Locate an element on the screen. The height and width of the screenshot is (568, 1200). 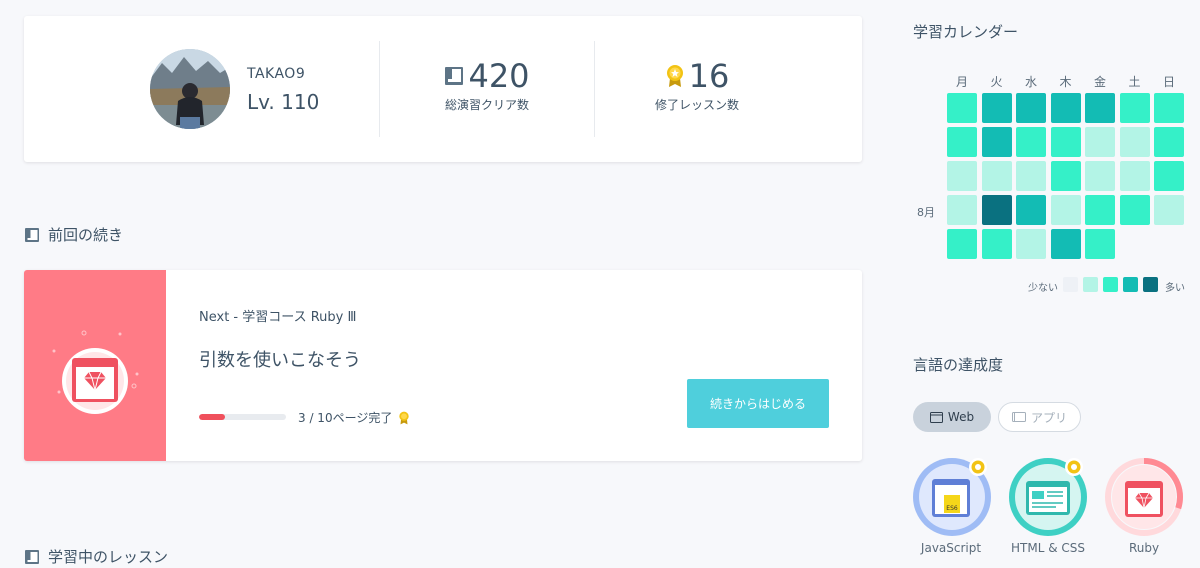
username: TAKAO9 is located at coordinates (276, 74).